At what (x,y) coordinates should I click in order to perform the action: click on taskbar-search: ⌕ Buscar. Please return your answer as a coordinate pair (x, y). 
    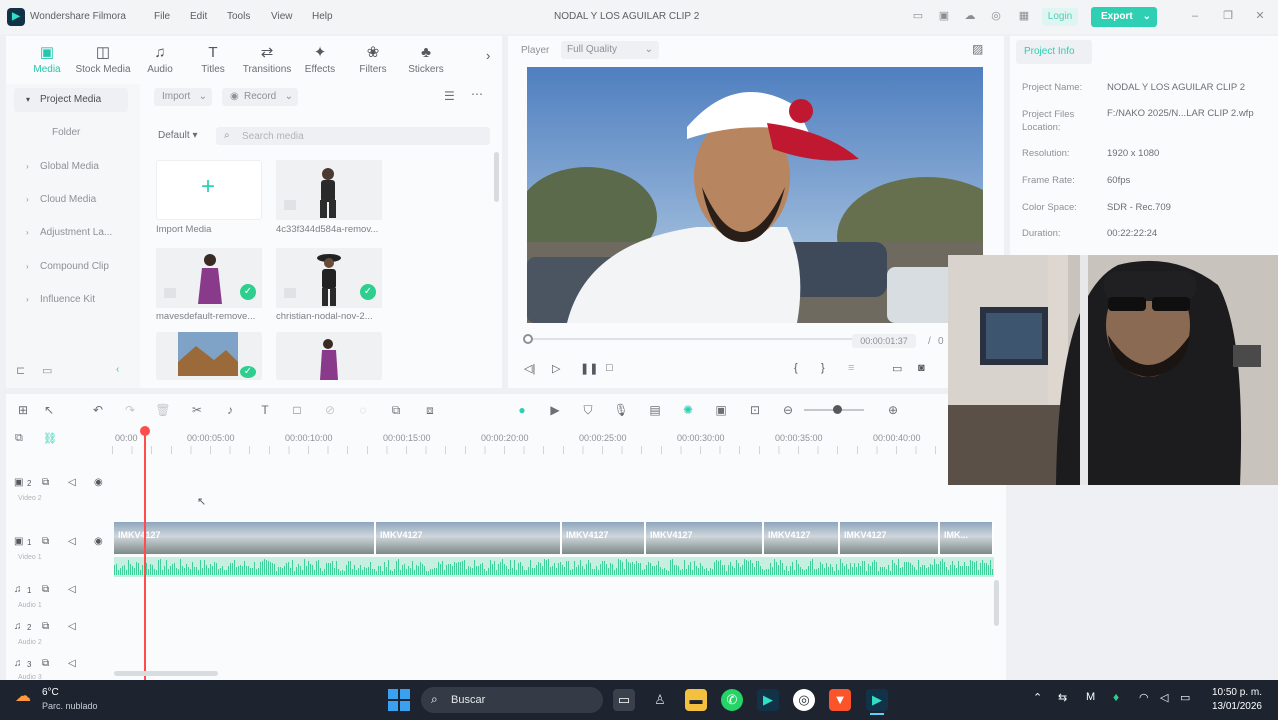
    Looking at the image, I should click on (512, 700).